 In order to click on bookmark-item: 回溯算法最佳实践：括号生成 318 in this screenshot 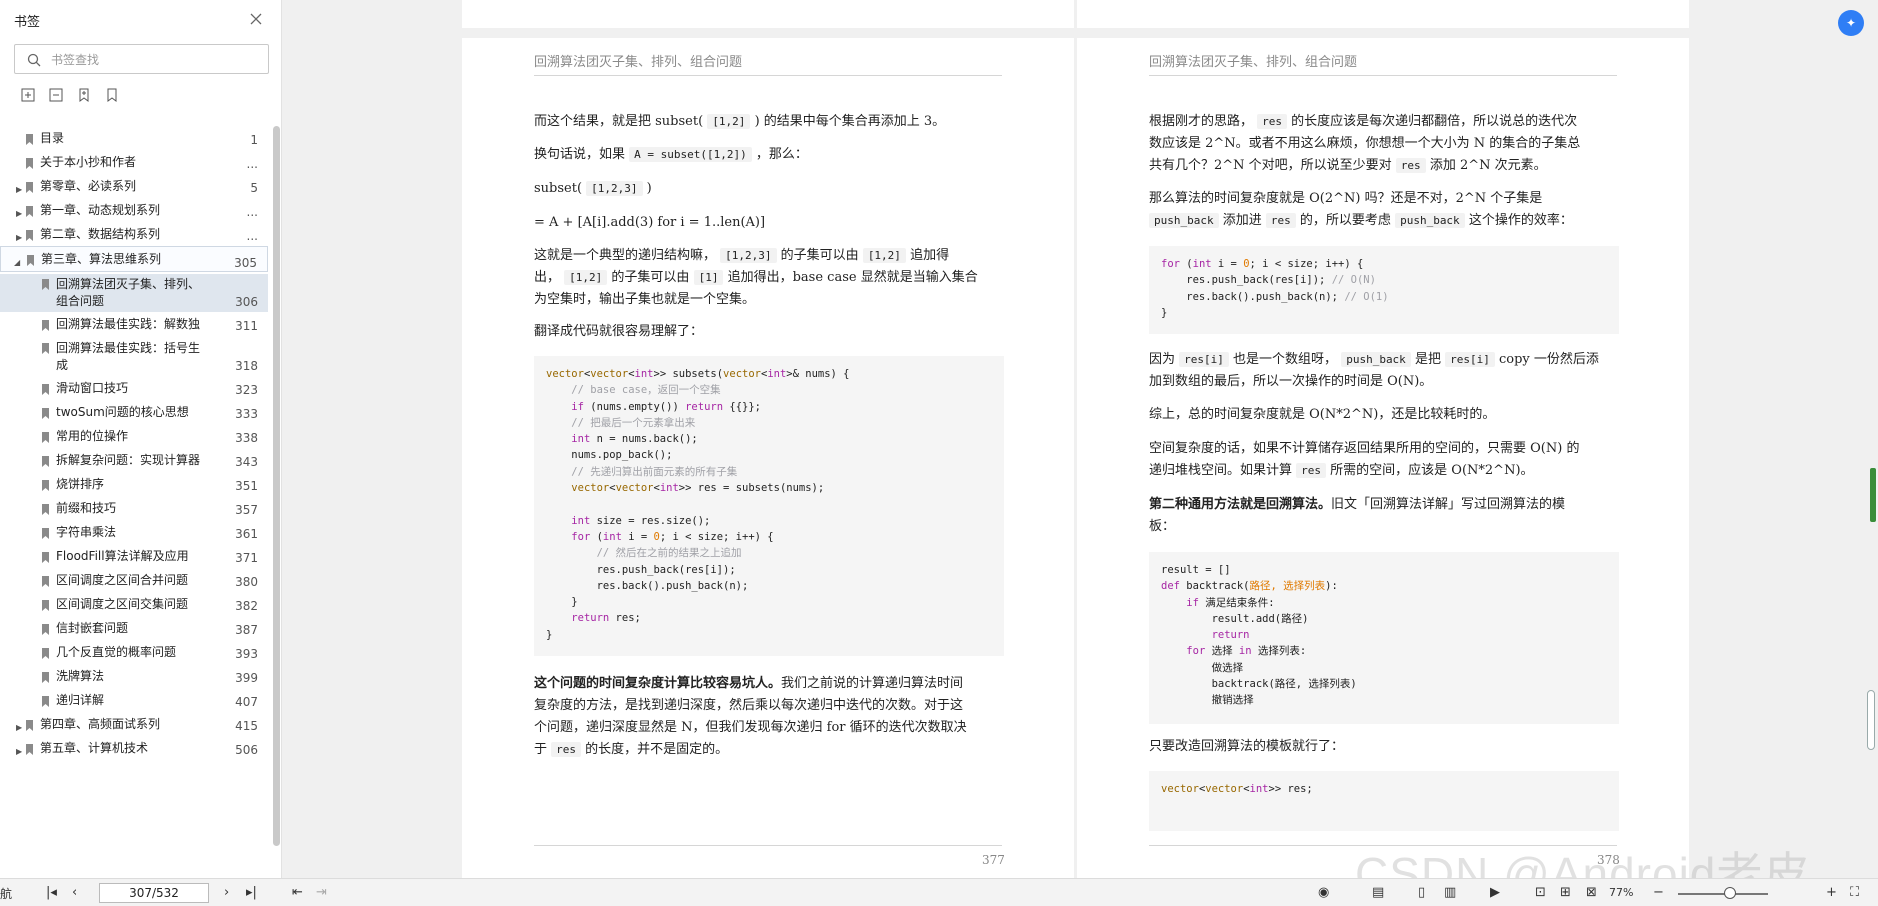, I will do `click(134, 357)`.